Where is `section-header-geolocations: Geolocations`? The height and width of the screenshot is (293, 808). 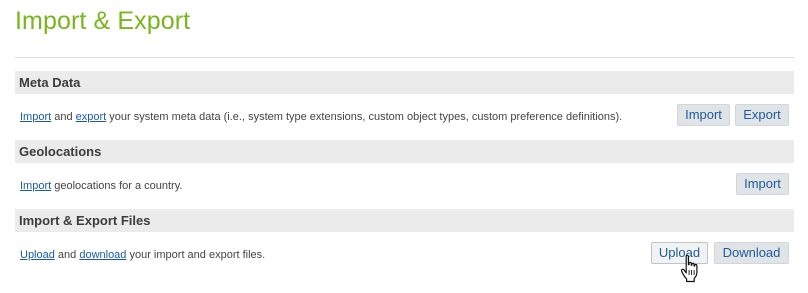
section-header-geolocations: Geolocations is located at coordinates (404, 151).